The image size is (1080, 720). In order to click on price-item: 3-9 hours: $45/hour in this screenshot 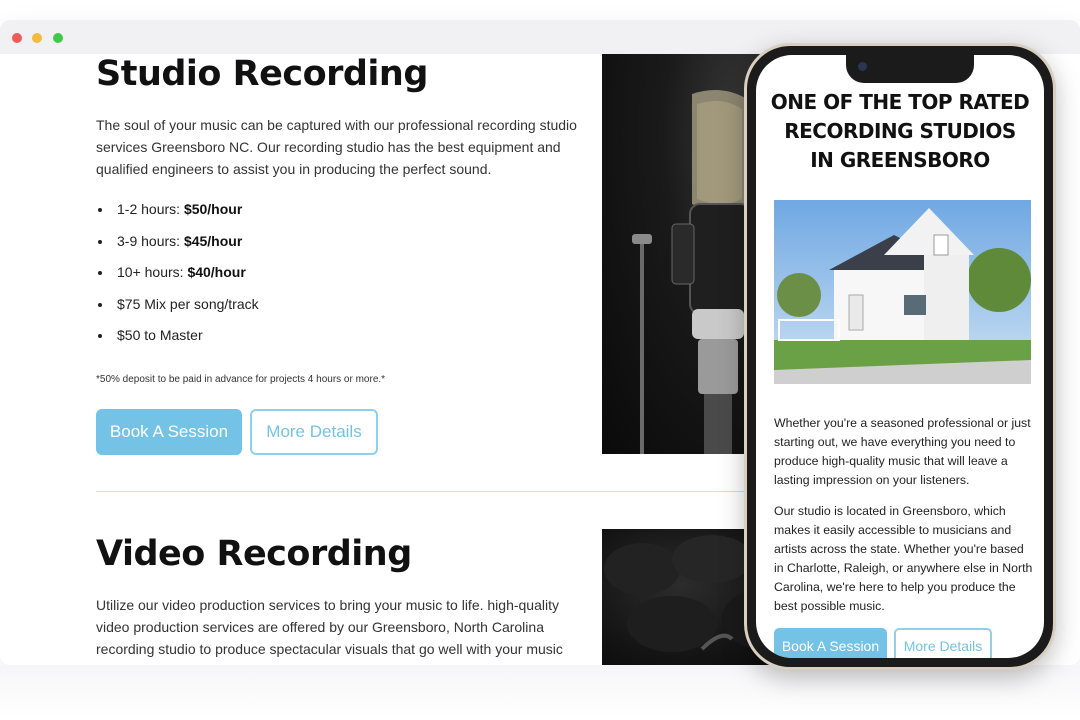, I will do `click(186, 246)`.